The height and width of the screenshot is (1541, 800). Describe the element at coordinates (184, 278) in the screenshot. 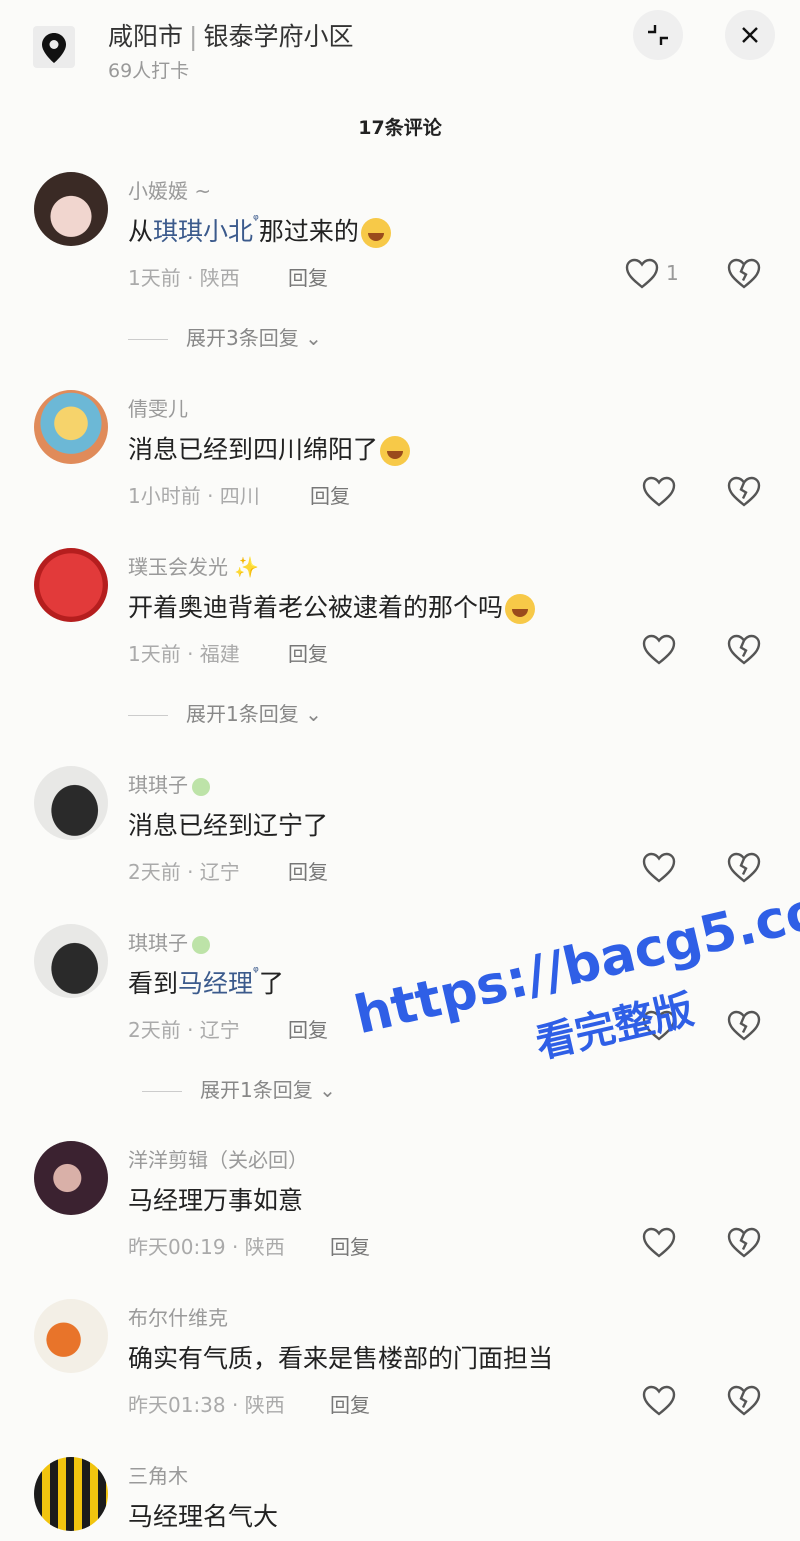

I see `comment-meta: 1天前 · 陕西` at that location.